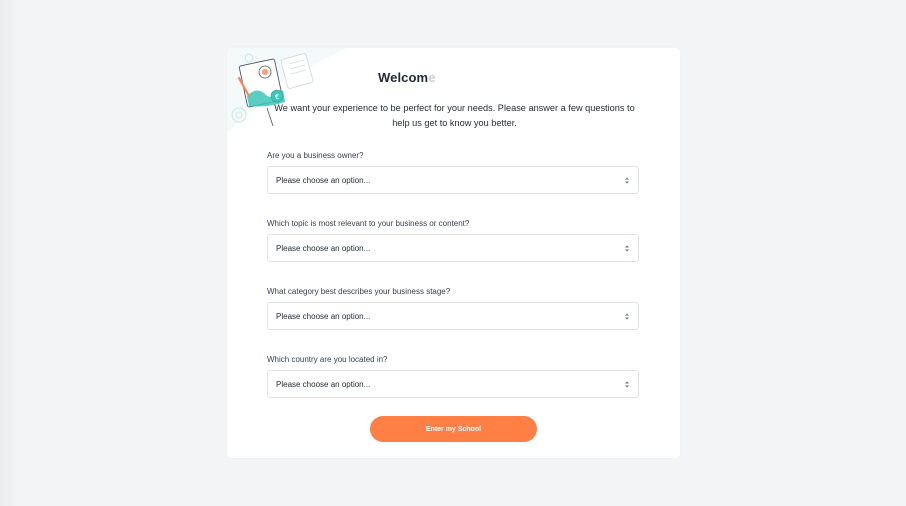 The image size is (906, 506). What do you see at coordinates (432, 77) in the screenshot?
I see `title-text-fade: e` at bounding box center [432, 77].